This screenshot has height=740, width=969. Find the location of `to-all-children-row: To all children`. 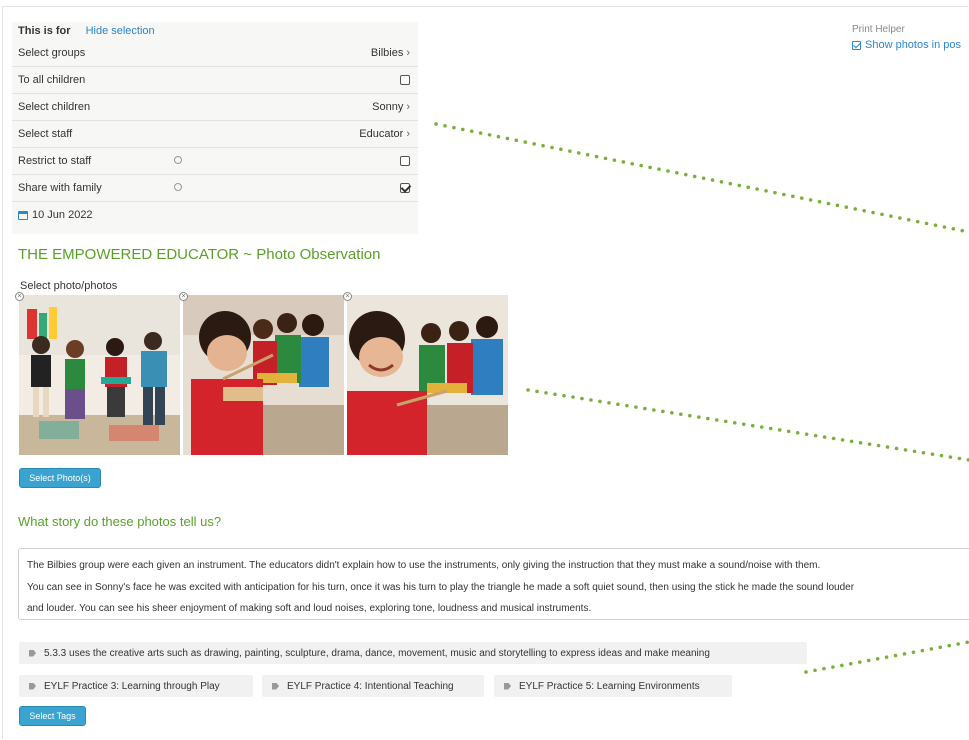

to-all-children-row: To all children is located at coordinates (215, 80).